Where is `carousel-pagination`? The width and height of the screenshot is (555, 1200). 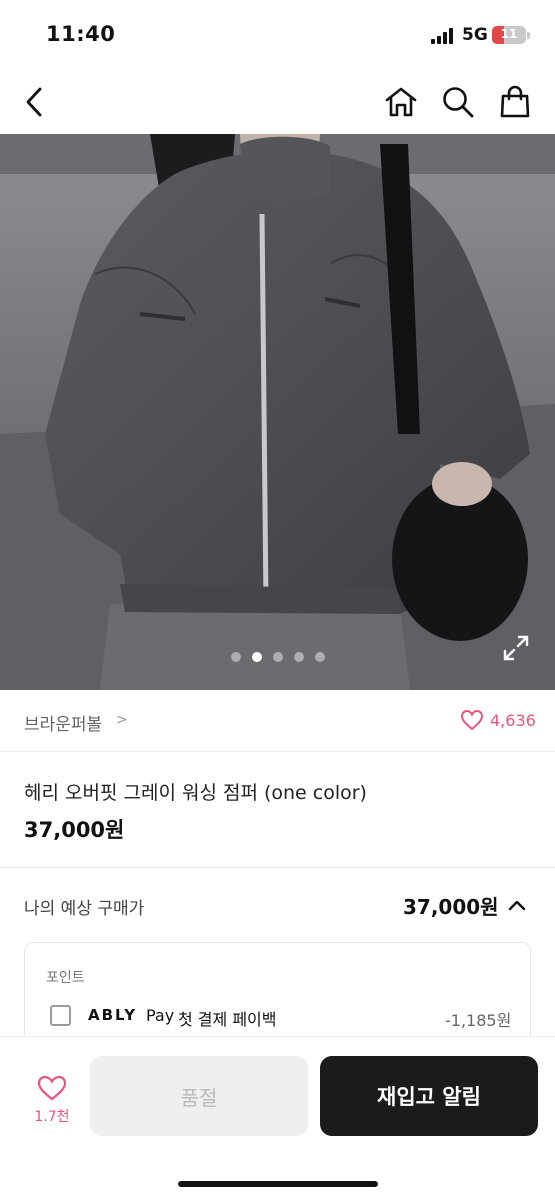 carousel-pagination is located at coordinates (277, 657).